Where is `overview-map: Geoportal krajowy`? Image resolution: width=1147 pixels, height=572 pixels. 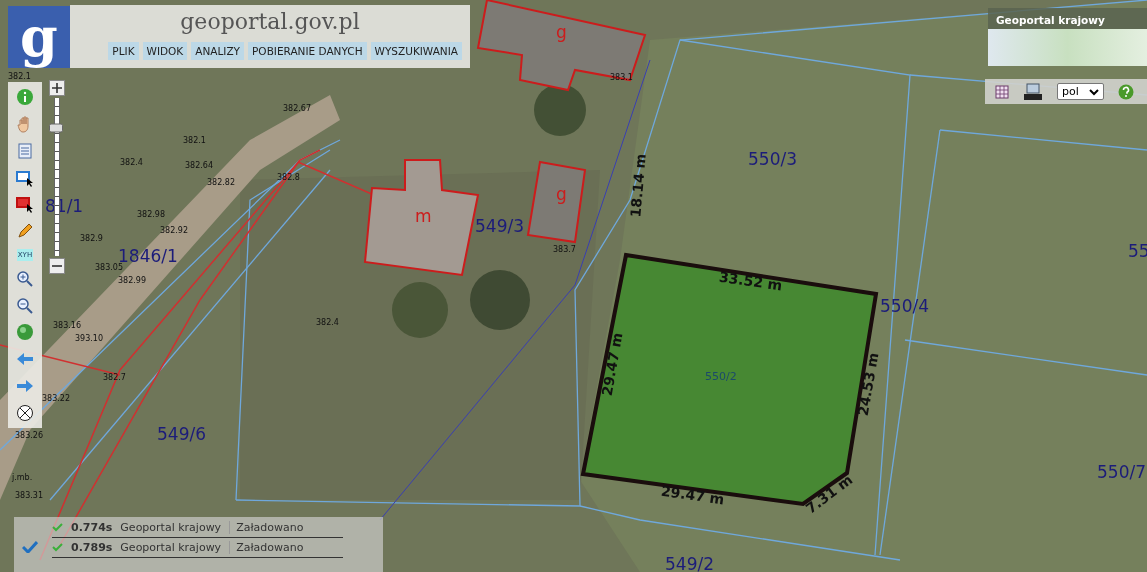
overview-map: Geoportal krajowy is located at coordinates (1067, 37).